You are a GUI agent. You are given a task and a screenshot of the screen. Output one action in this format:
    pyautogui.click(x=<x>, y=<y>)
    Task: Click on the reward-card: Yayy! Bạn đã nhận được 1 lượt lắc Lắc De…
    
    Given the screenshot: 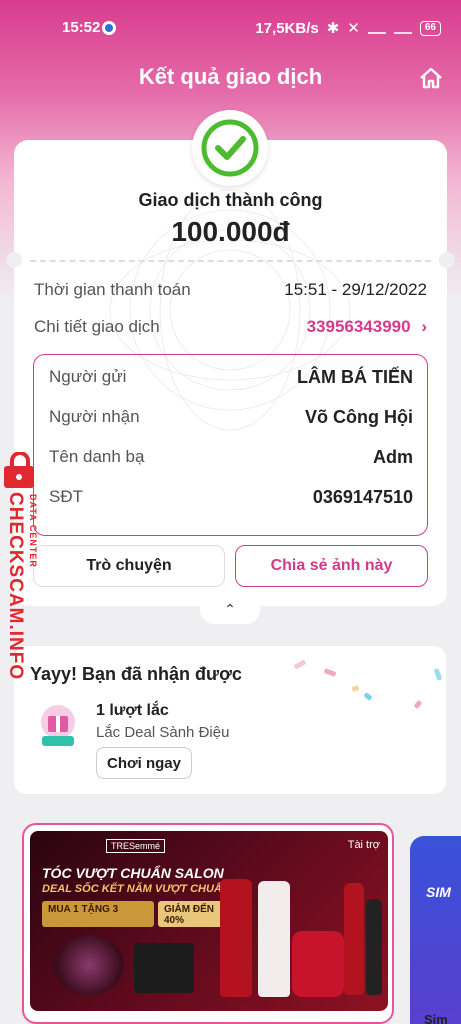 What is the action you would take?
    pyautogui.click(x=230, y=720)
    